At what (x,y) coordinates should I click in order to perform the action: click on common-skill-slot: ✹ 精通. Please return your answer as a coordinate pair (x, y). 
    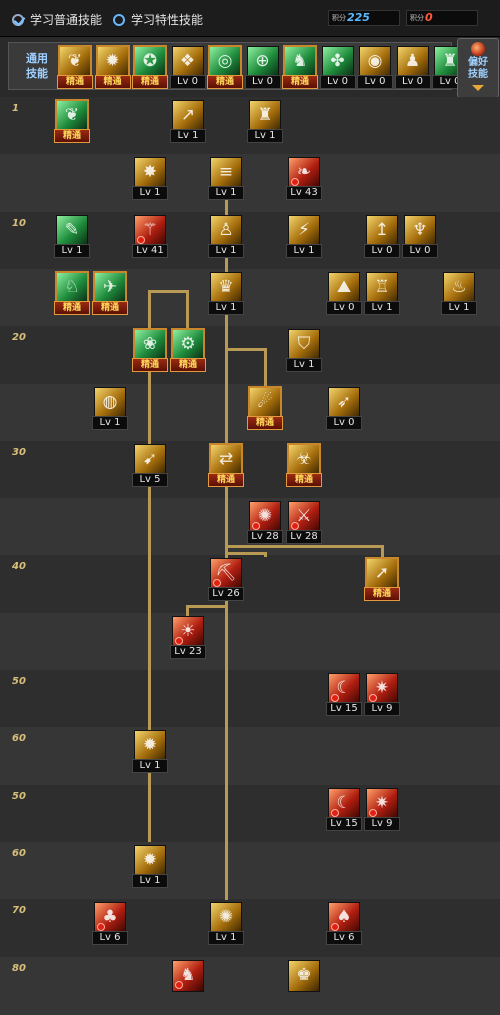
    Looking at the image, I should click on (112, 67).